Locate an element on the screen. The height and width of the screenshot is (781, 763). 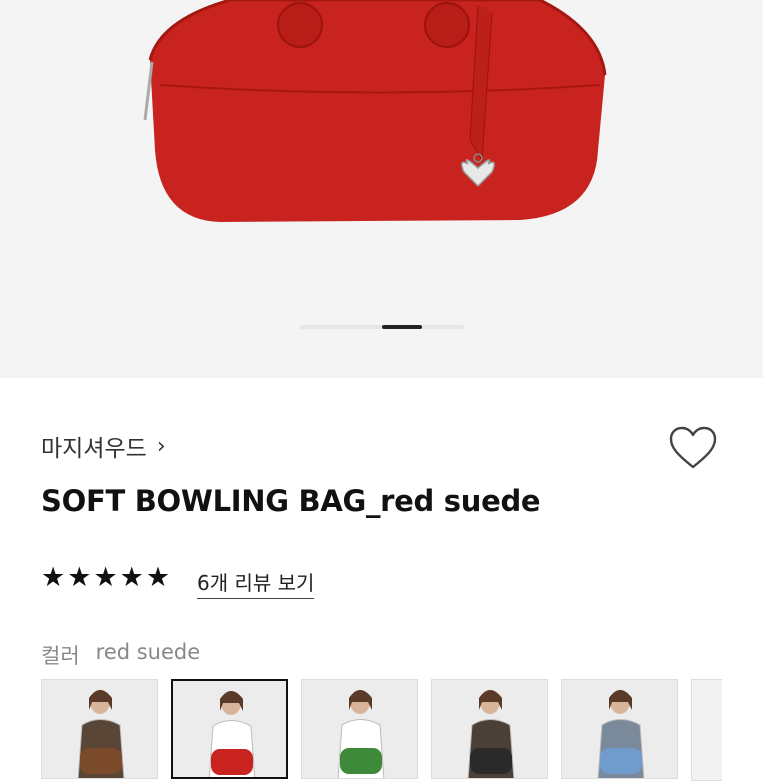
color-variant-thumb-selected is located at coordinates (229, 729).